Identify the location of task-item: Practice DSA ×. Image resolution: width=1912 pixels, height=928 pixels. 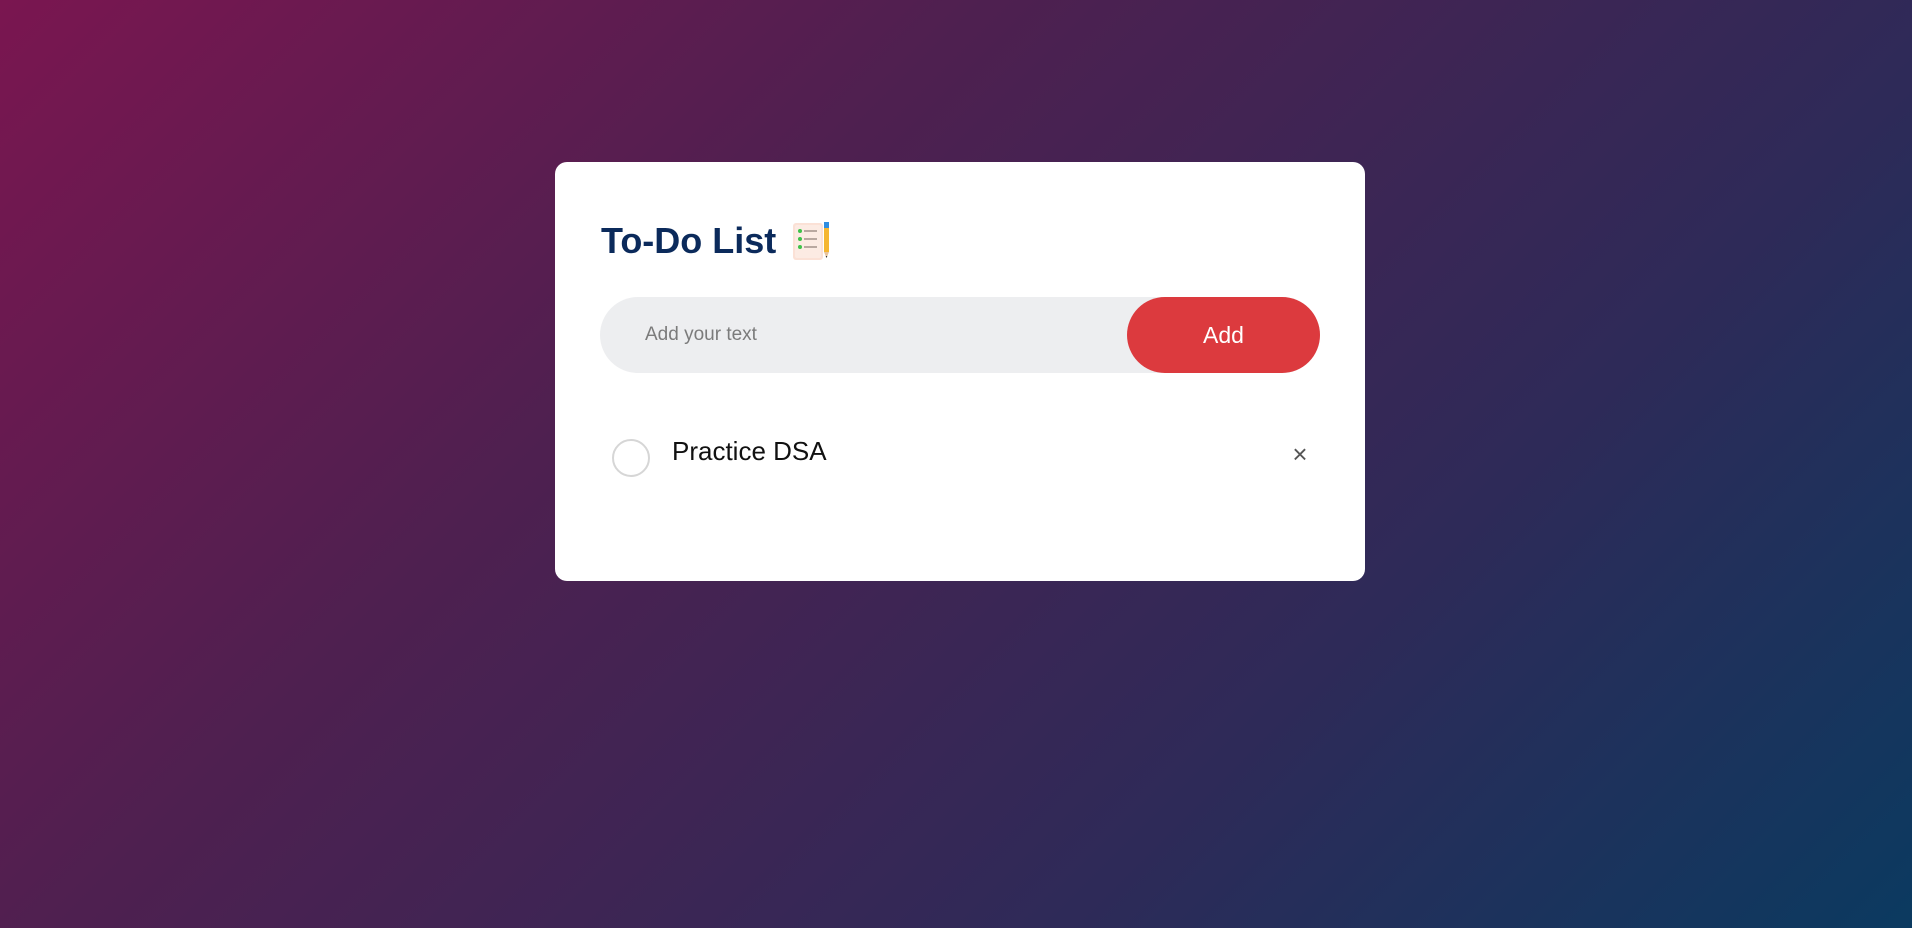
(962, 452).